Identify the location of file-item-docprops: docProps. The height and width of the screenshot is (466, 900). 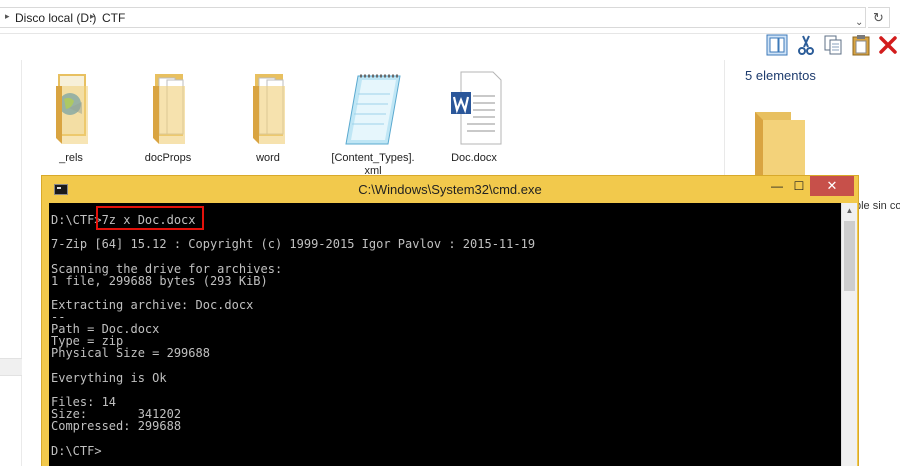
(168, 115).